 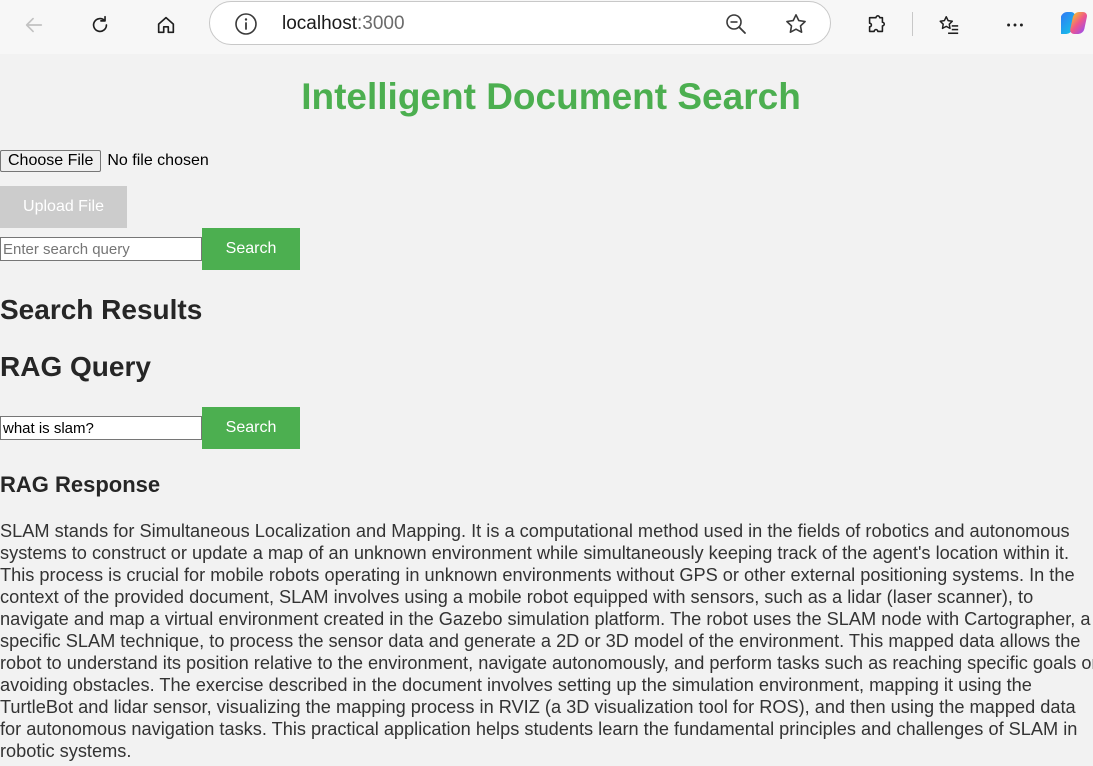 What do you see at coordinates (158, 160) in the screenshot?
I see `file-status-text: No file chosen` at bounding box center [158, 160].